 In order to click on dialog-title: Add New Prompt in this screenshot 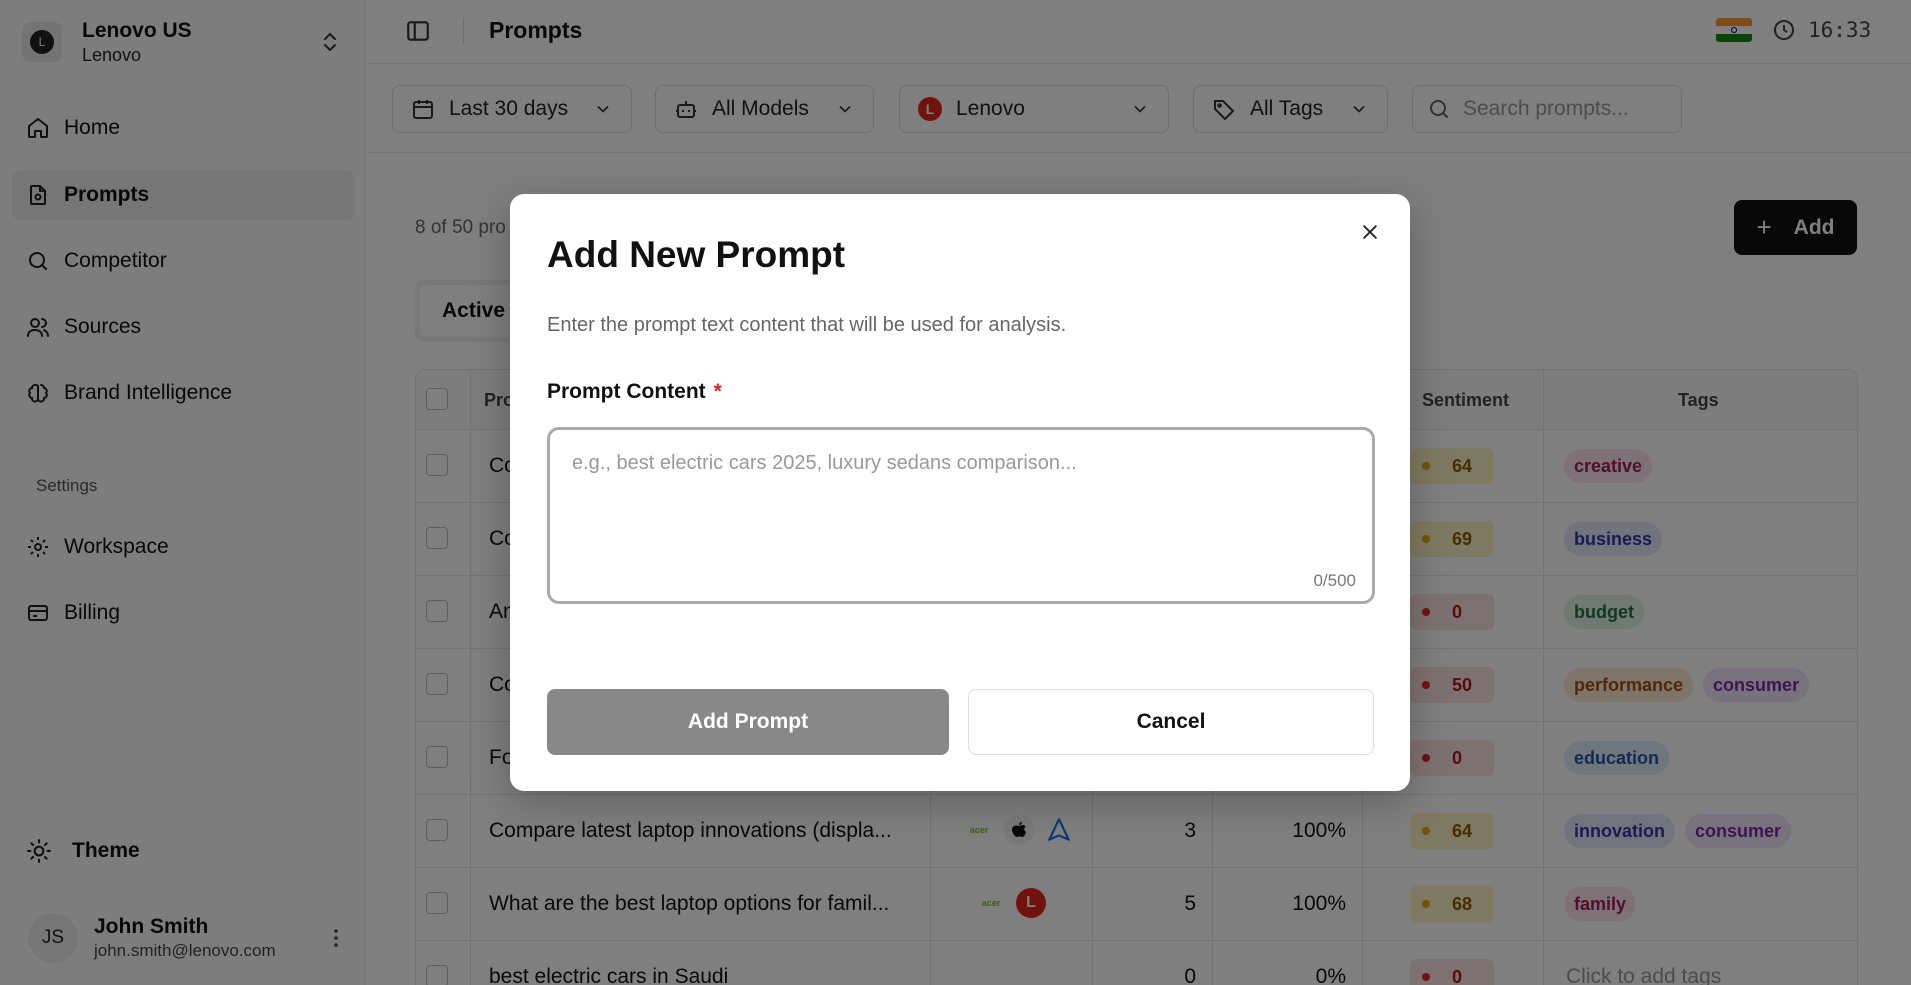, I will do `click(696, 254)`.